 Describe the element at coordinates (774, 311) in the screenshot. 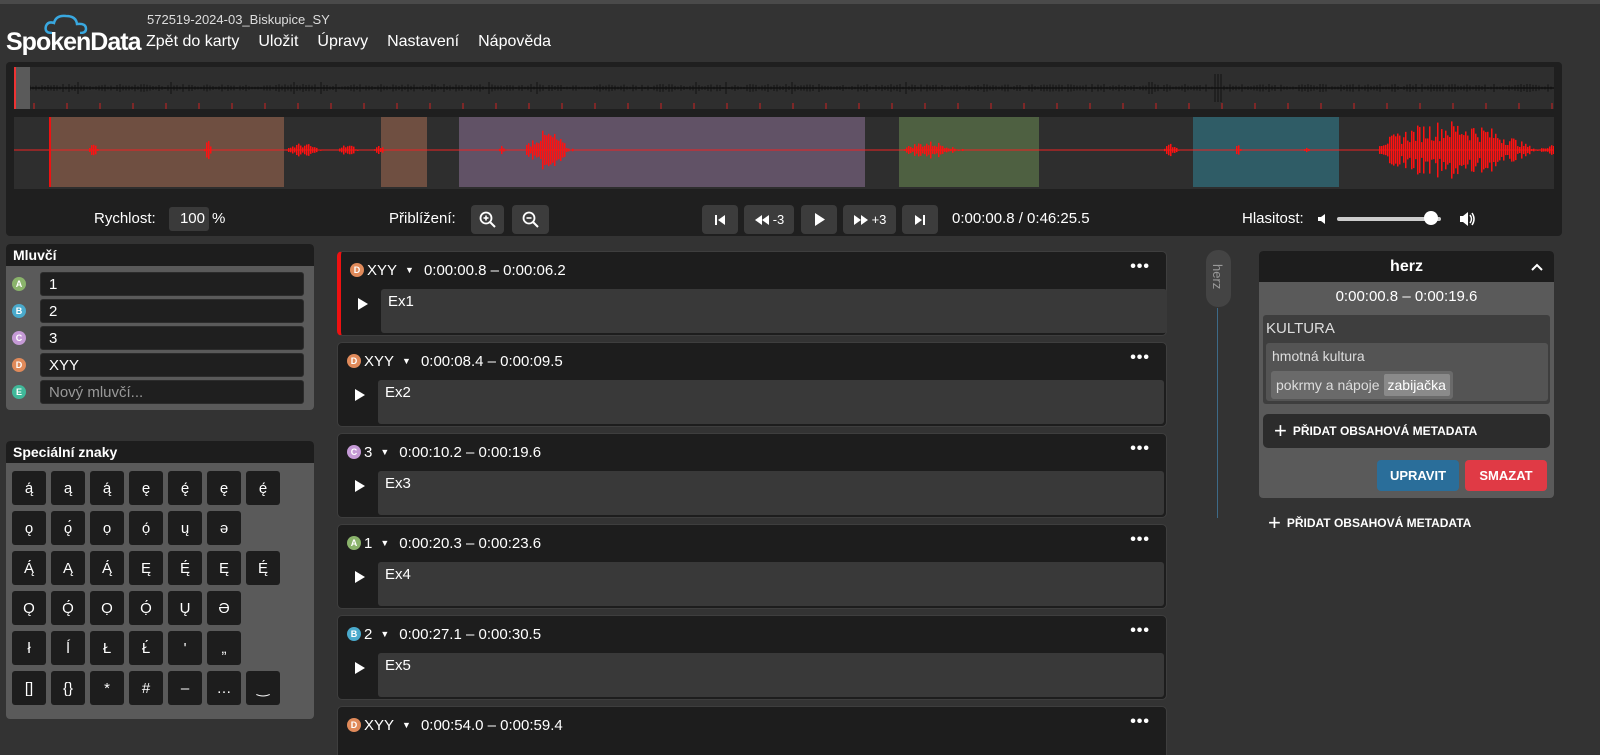

I see `segment-text: Ex1` at that location.